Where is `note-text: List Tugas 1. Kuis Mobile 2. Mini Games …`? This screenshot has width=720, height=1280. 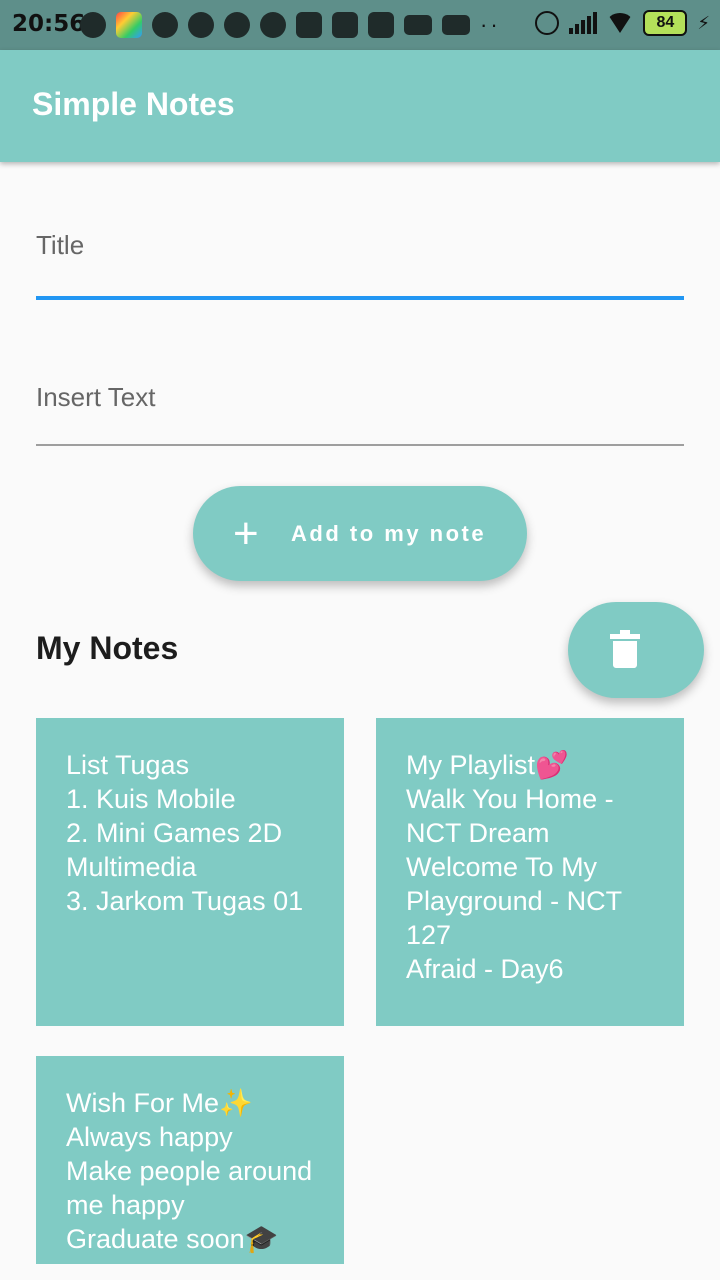 note-text: List Tugas 1. Kuis Mobile 2. Mini Games … is located at coordinates (185, 833).